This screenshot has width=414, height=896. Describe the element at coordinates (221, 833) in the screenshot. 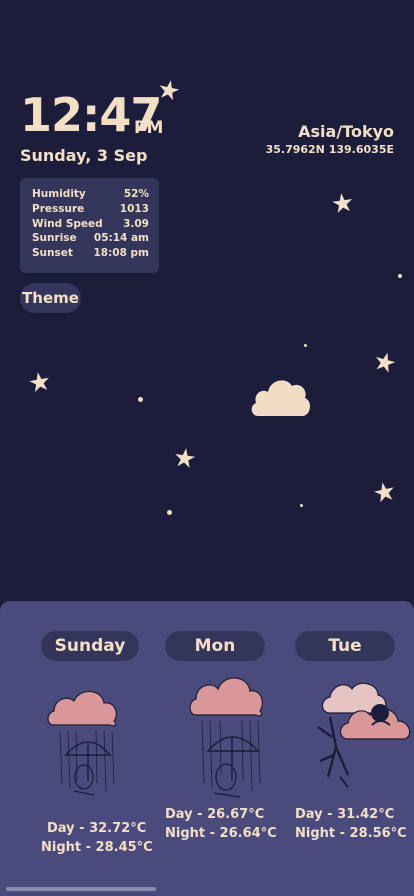

I see `forecast-night-temp: Night - 26.64°C` at that location.